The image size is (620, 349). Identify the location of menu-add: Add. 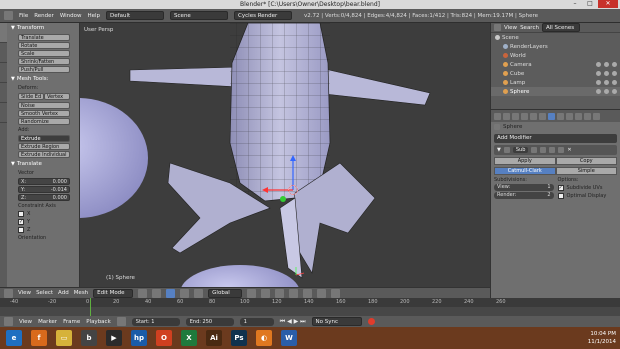
(63, 293).